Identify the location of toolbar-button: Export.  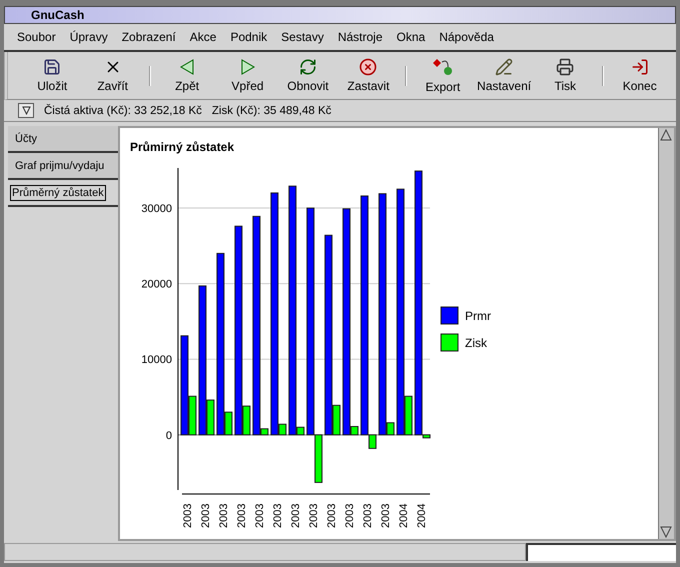
(443, 75).